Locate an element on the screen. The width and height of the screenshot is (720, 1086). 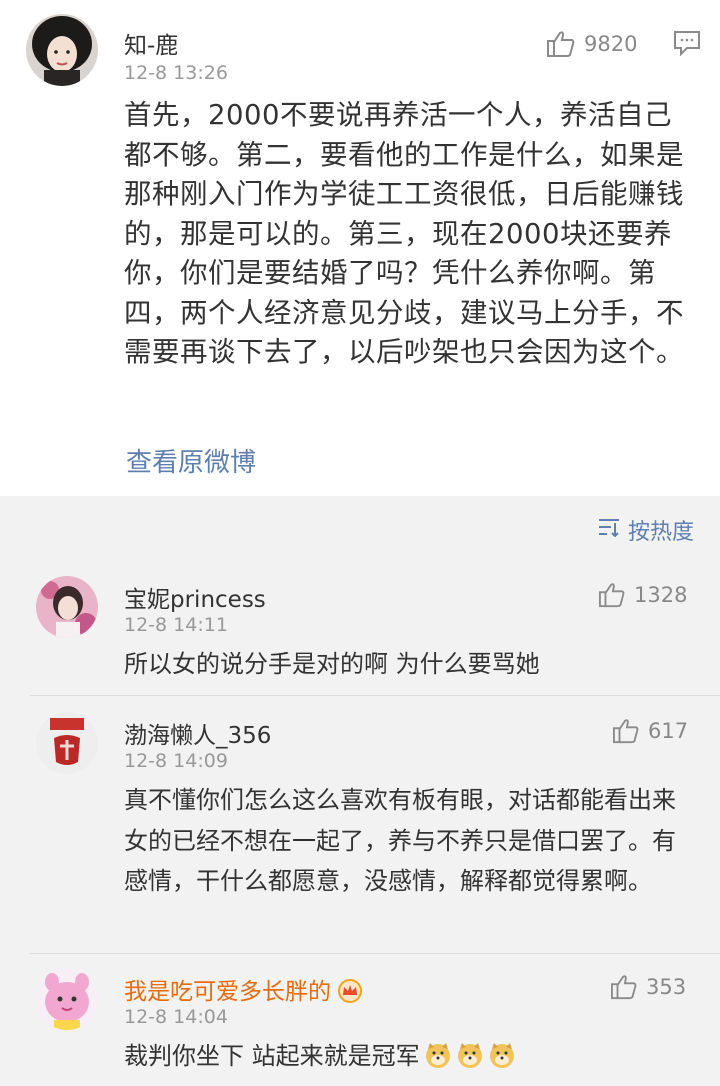
user-name: 知-鹿 is located at coordinates (151, 43).